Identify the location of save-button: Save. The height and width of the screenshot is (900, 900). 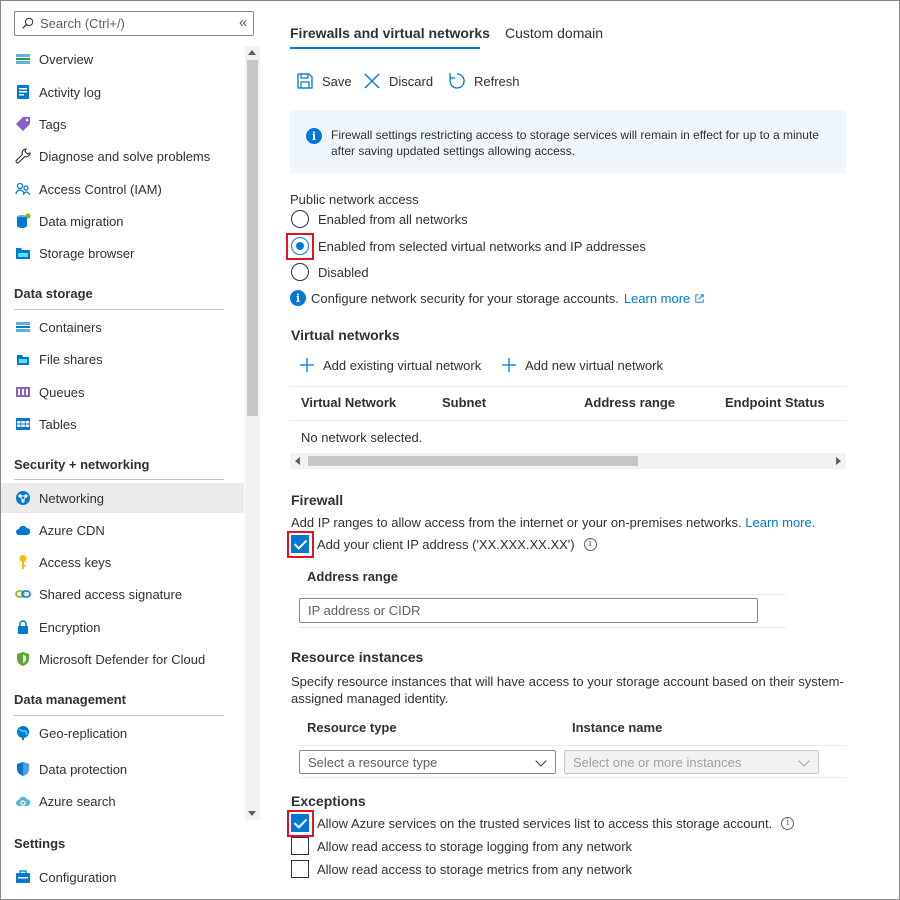
(324, 81).